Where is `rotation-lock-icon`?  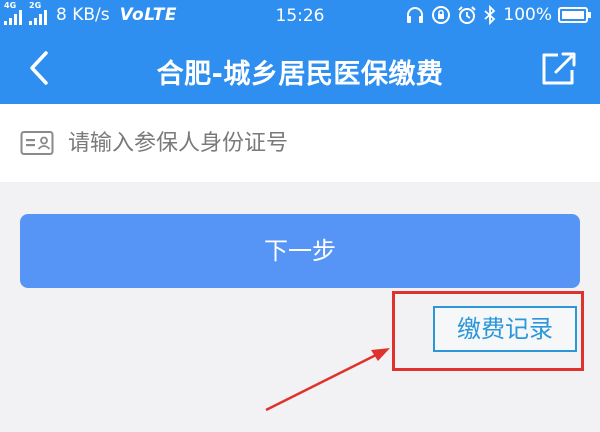 rotation-lock-icon is located at coordinates (441, 15).